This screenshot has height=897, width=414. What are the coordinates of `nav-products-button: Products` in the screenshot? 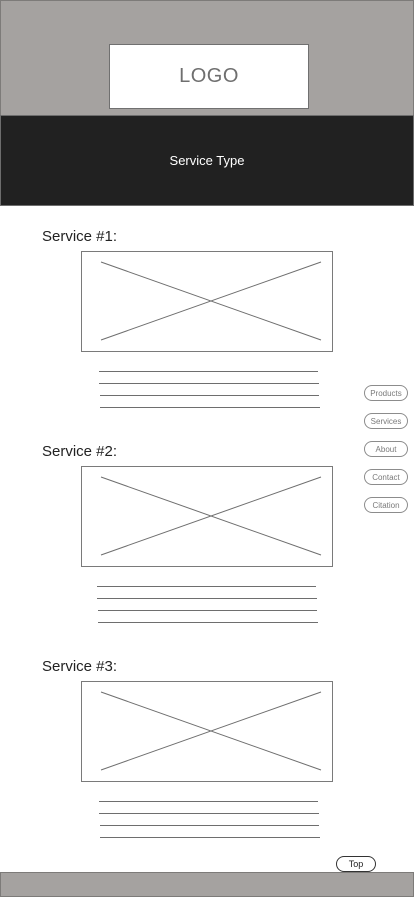 It's located at (386, 393).